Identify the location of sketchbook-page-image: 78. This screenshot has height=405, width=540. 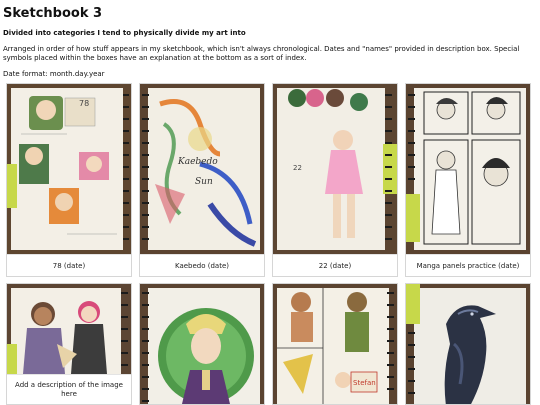
(69, 169).